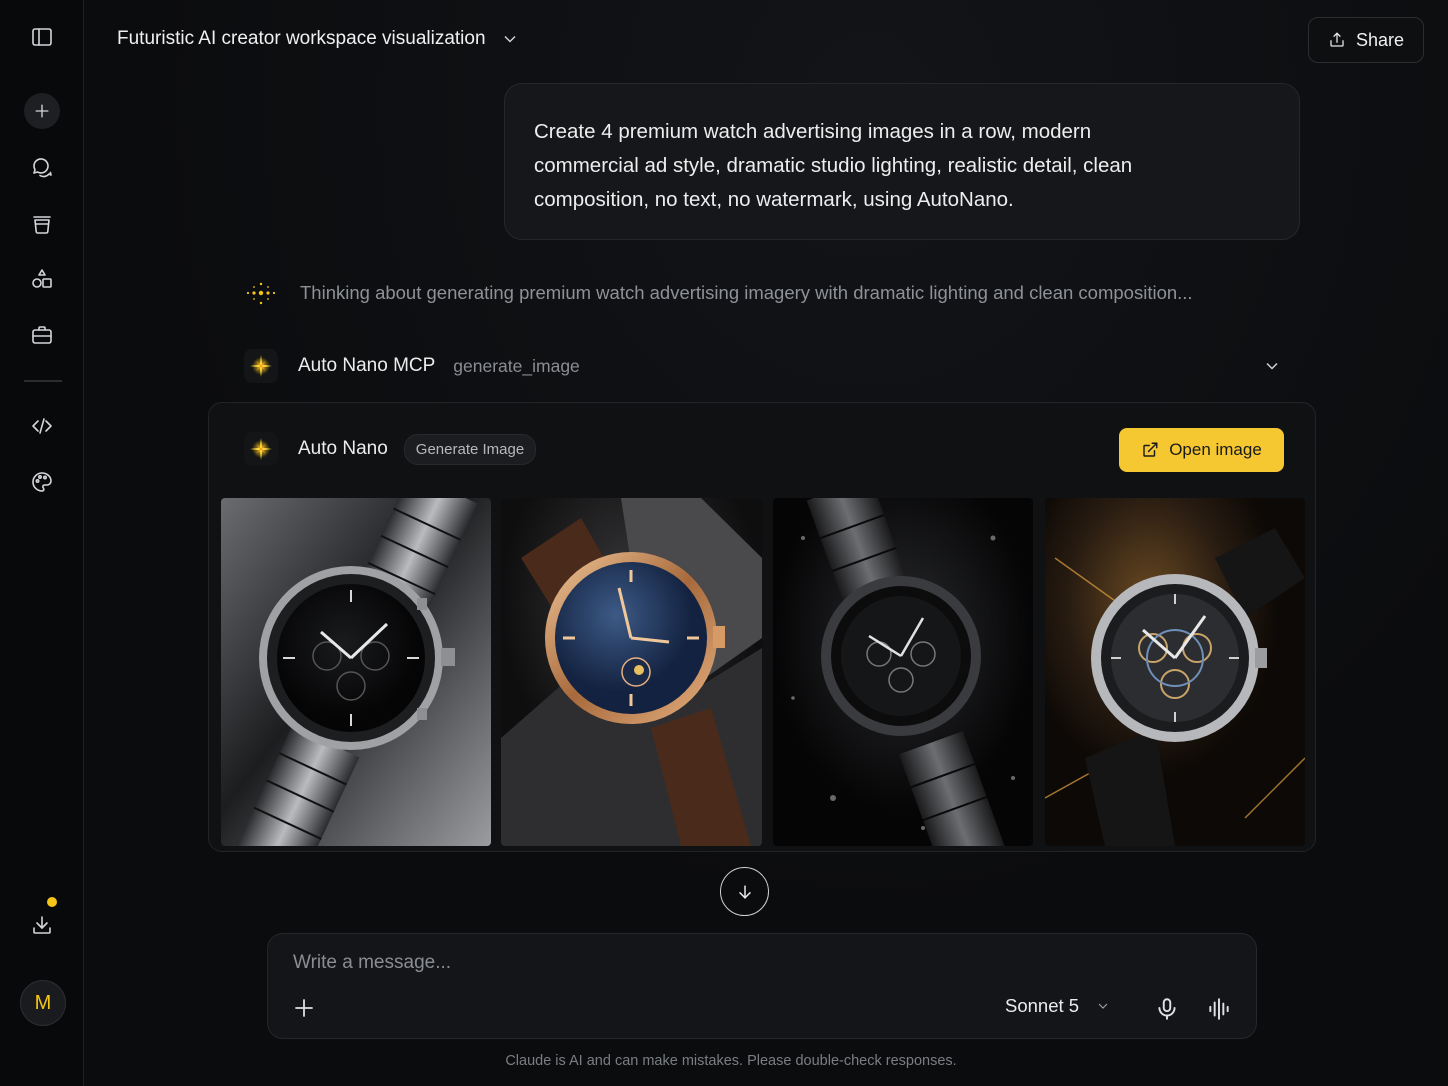 Image resolution: width=1448 pixels, height=1086 pixels. I want to click on card-title: Auto Nano, so click(343, 448).